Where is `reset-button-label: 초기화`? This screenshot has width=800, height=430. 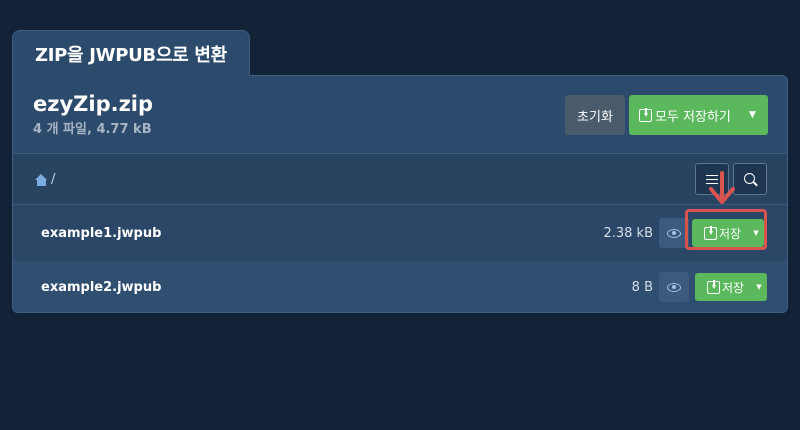
reset-button-label: 초기화 is located at coordinates (595, 117).